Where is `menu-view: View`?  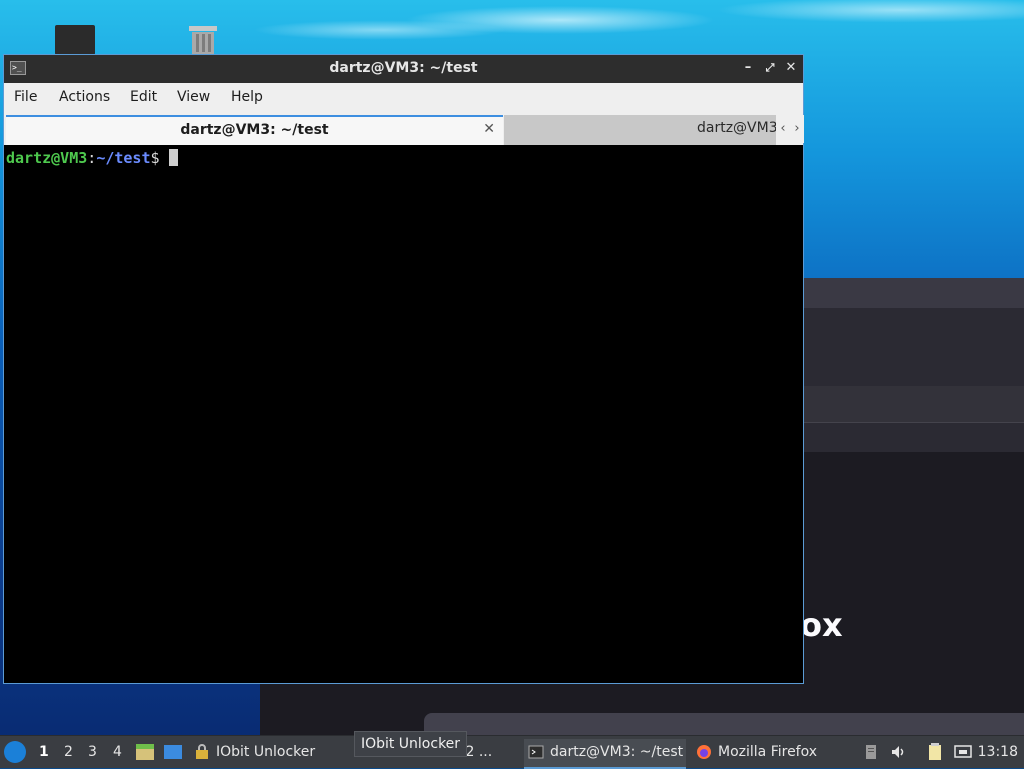 menu-view: View is located at coordinates (193, 97).